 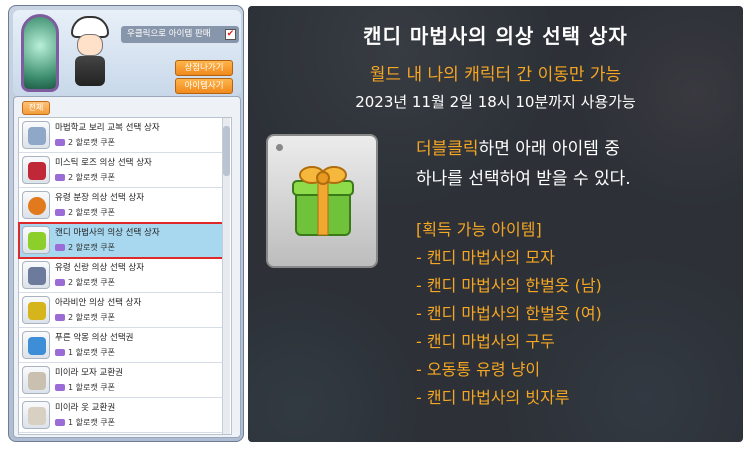 What do you see at coordinates (230, 34) in the screenshot?
I see `right-click-sell-checkbox: ✔` at bounding box center [230, 34].